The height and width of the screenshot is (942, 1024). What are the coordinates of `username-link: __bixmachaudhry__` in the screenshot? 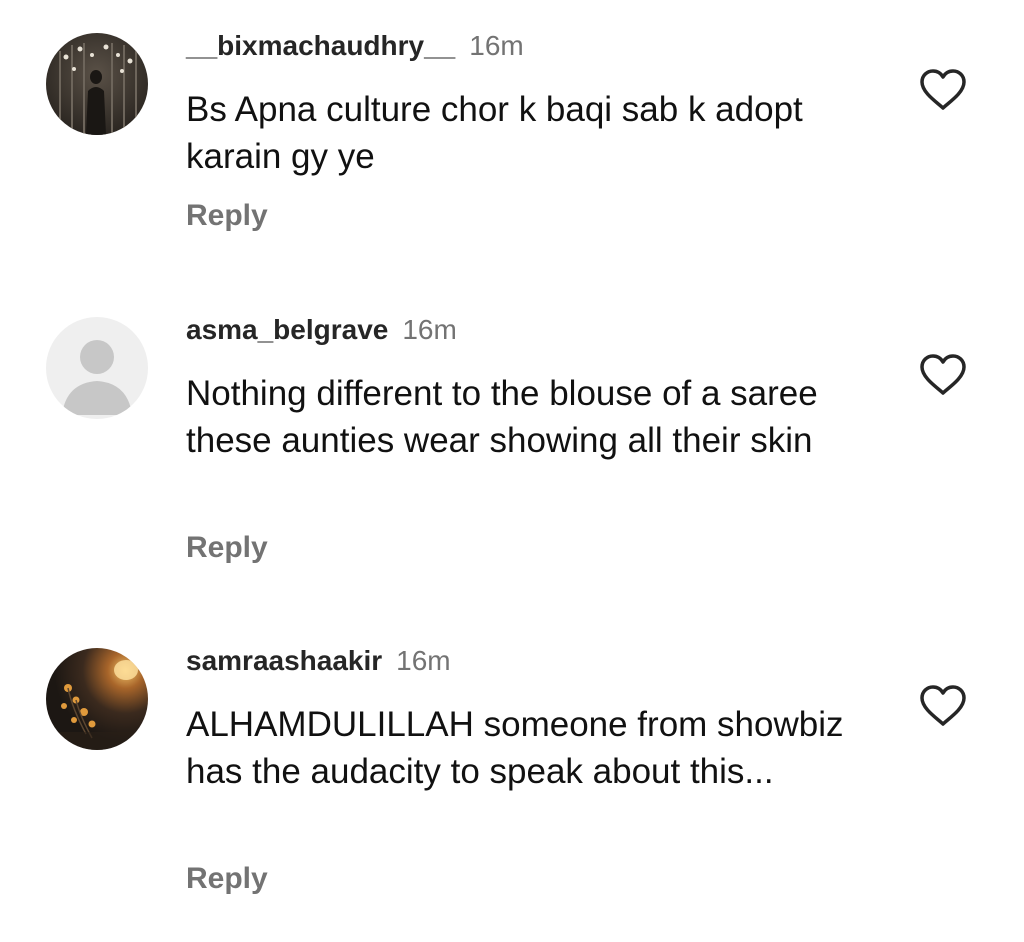 It's located at (320, 45).